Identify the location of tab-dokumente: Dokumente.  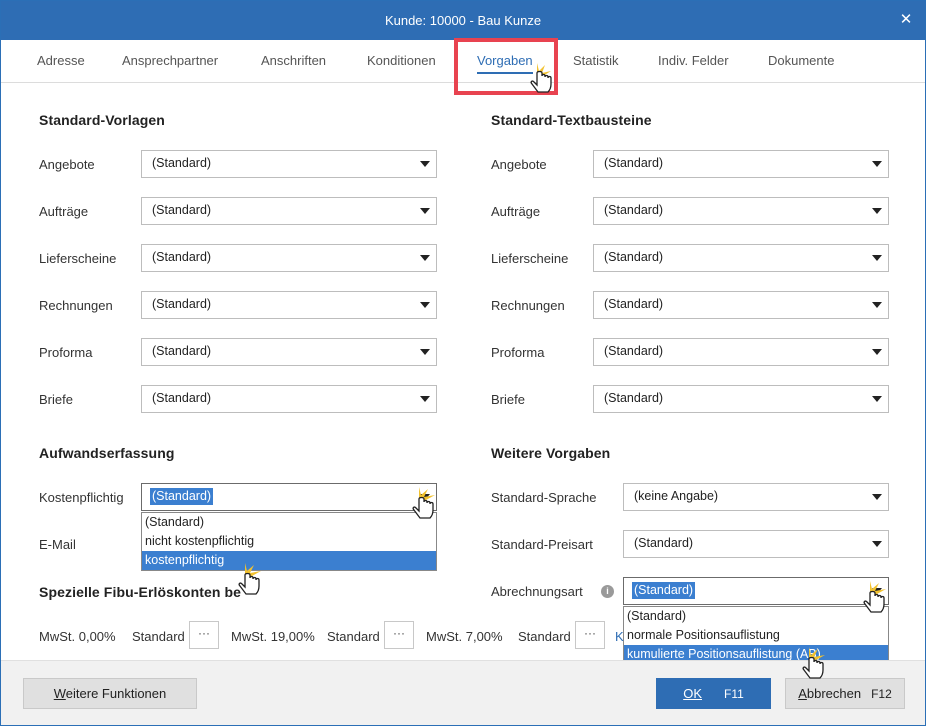
(801, 61).